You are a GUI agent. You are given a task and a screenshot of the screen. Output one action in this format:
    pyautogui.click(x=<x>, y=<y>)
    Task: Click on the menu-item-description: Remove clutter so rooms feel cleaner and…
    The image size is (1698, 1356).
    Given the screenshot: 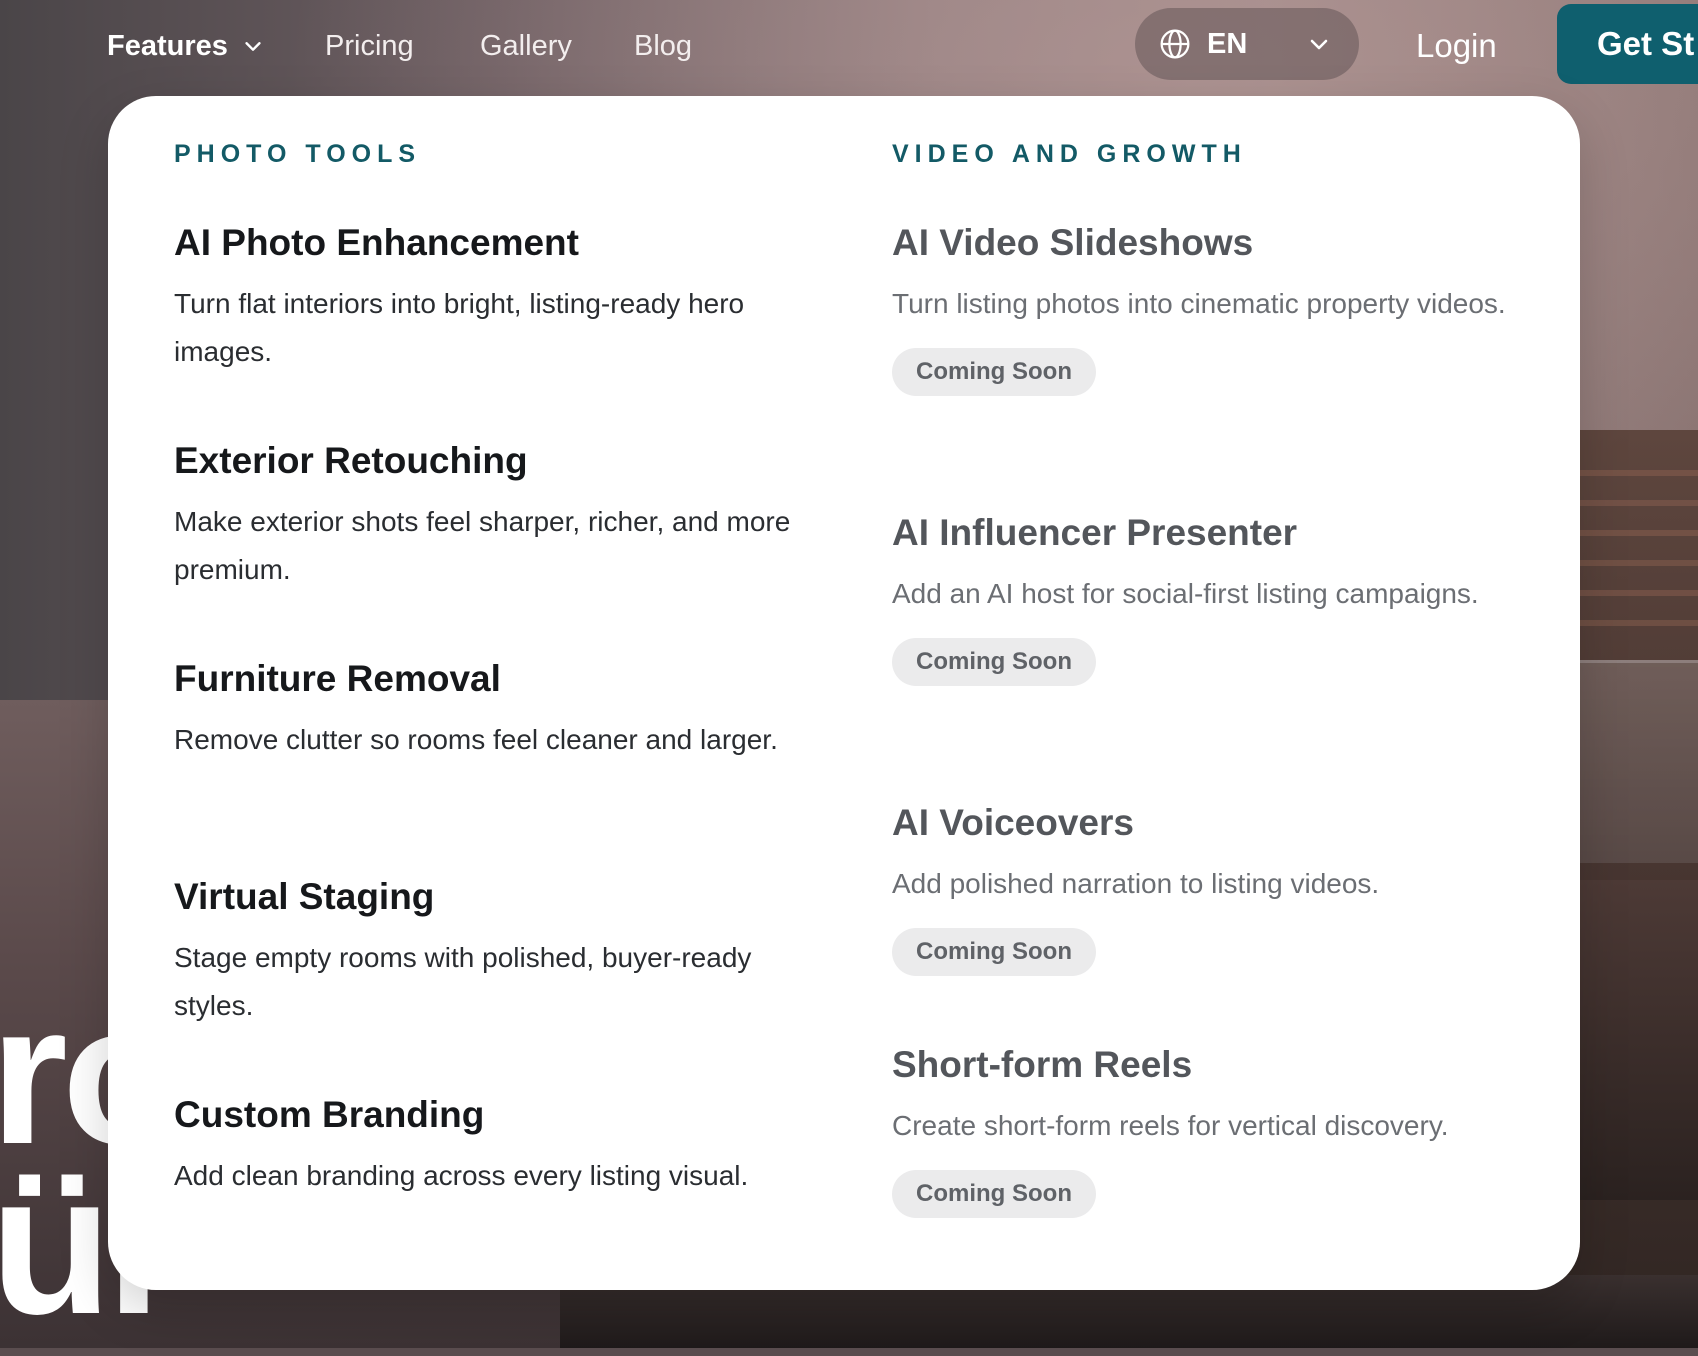 What is the action you would take?
    pyautogui.click(x=476, y=739)
    